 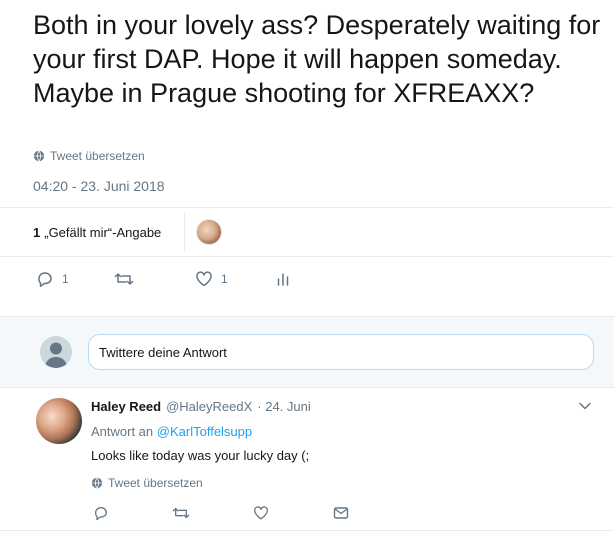 I want to click on reply-count: 1, so click(x=65, y=279).